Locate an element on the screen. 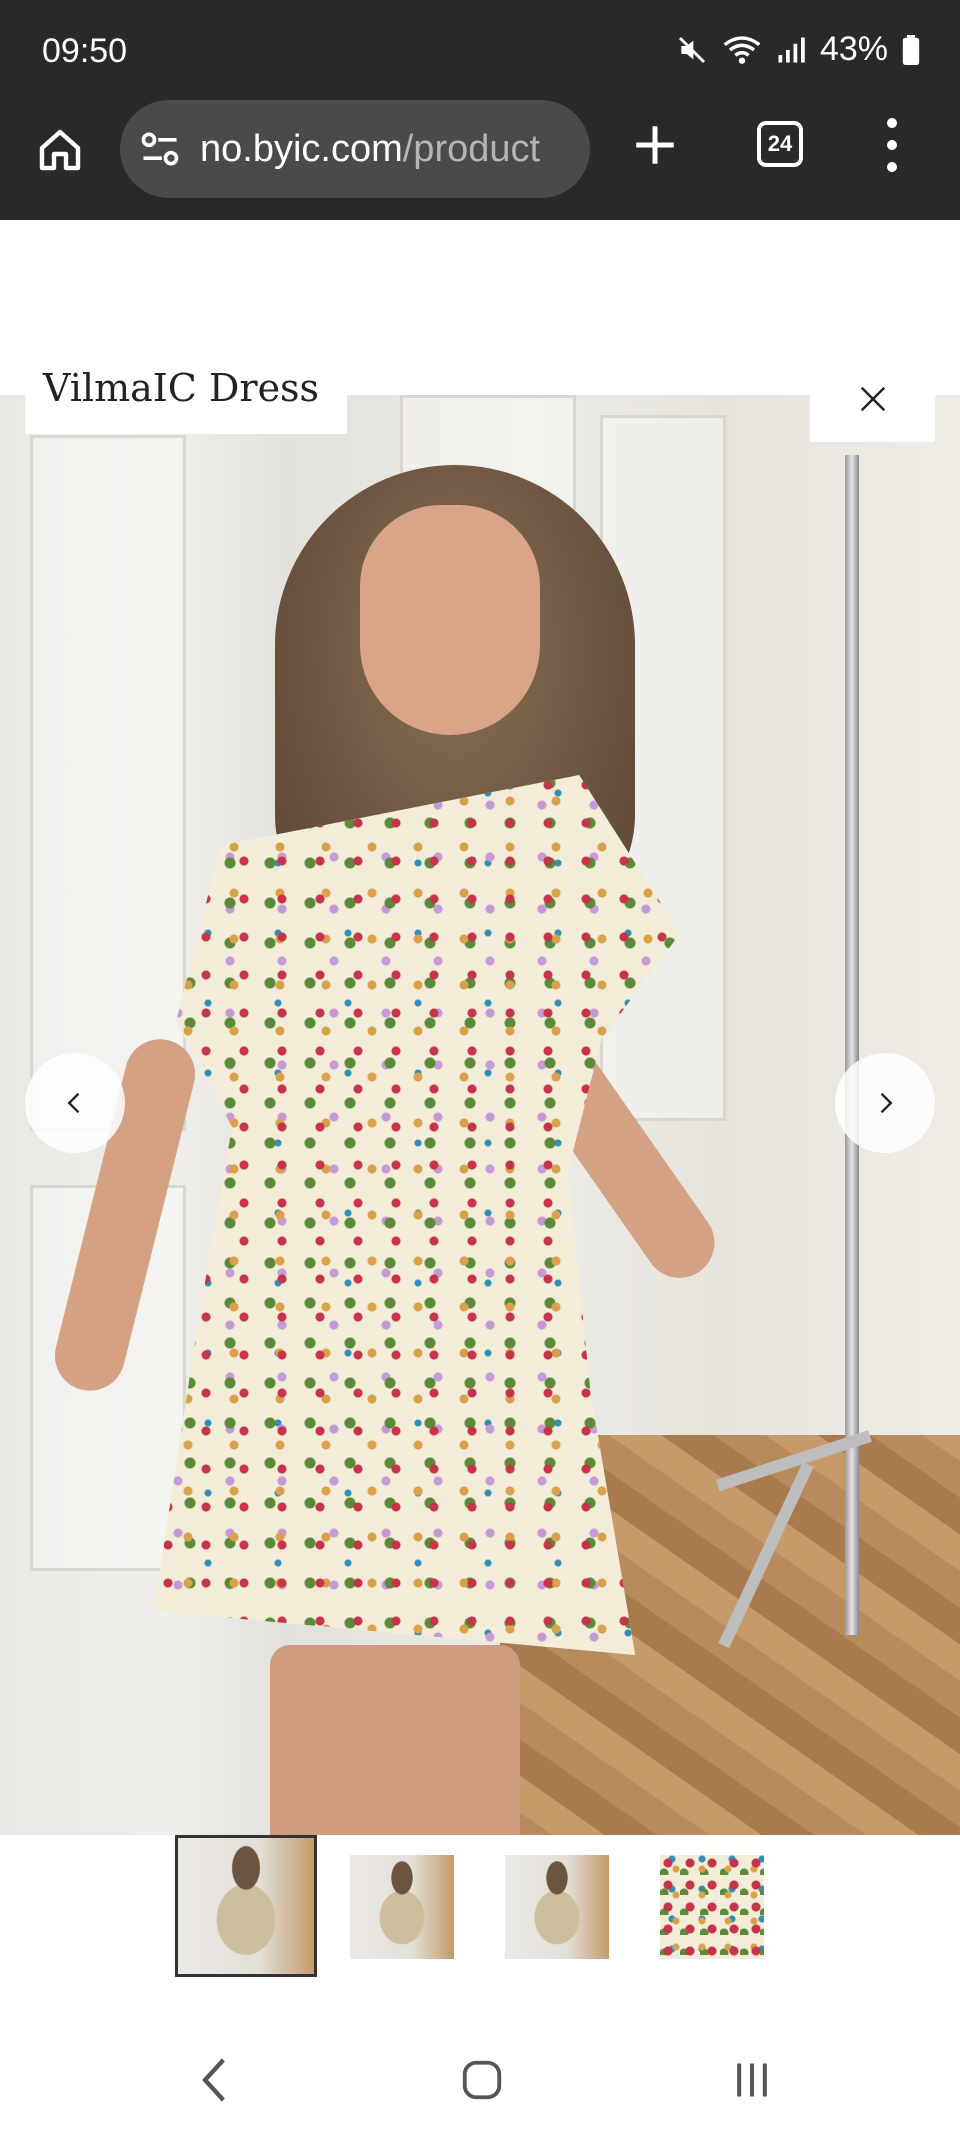 Image resolution: width=960 pixels, height=2133 pixels. url-host: no.byic.com is located at coordinates (301, 148).